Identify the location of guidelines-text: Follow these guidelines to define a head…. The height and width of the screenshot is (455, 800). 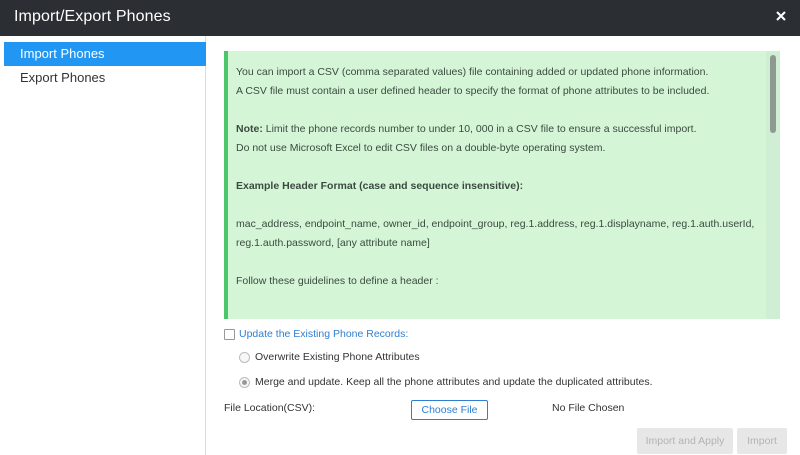
(337, 281).